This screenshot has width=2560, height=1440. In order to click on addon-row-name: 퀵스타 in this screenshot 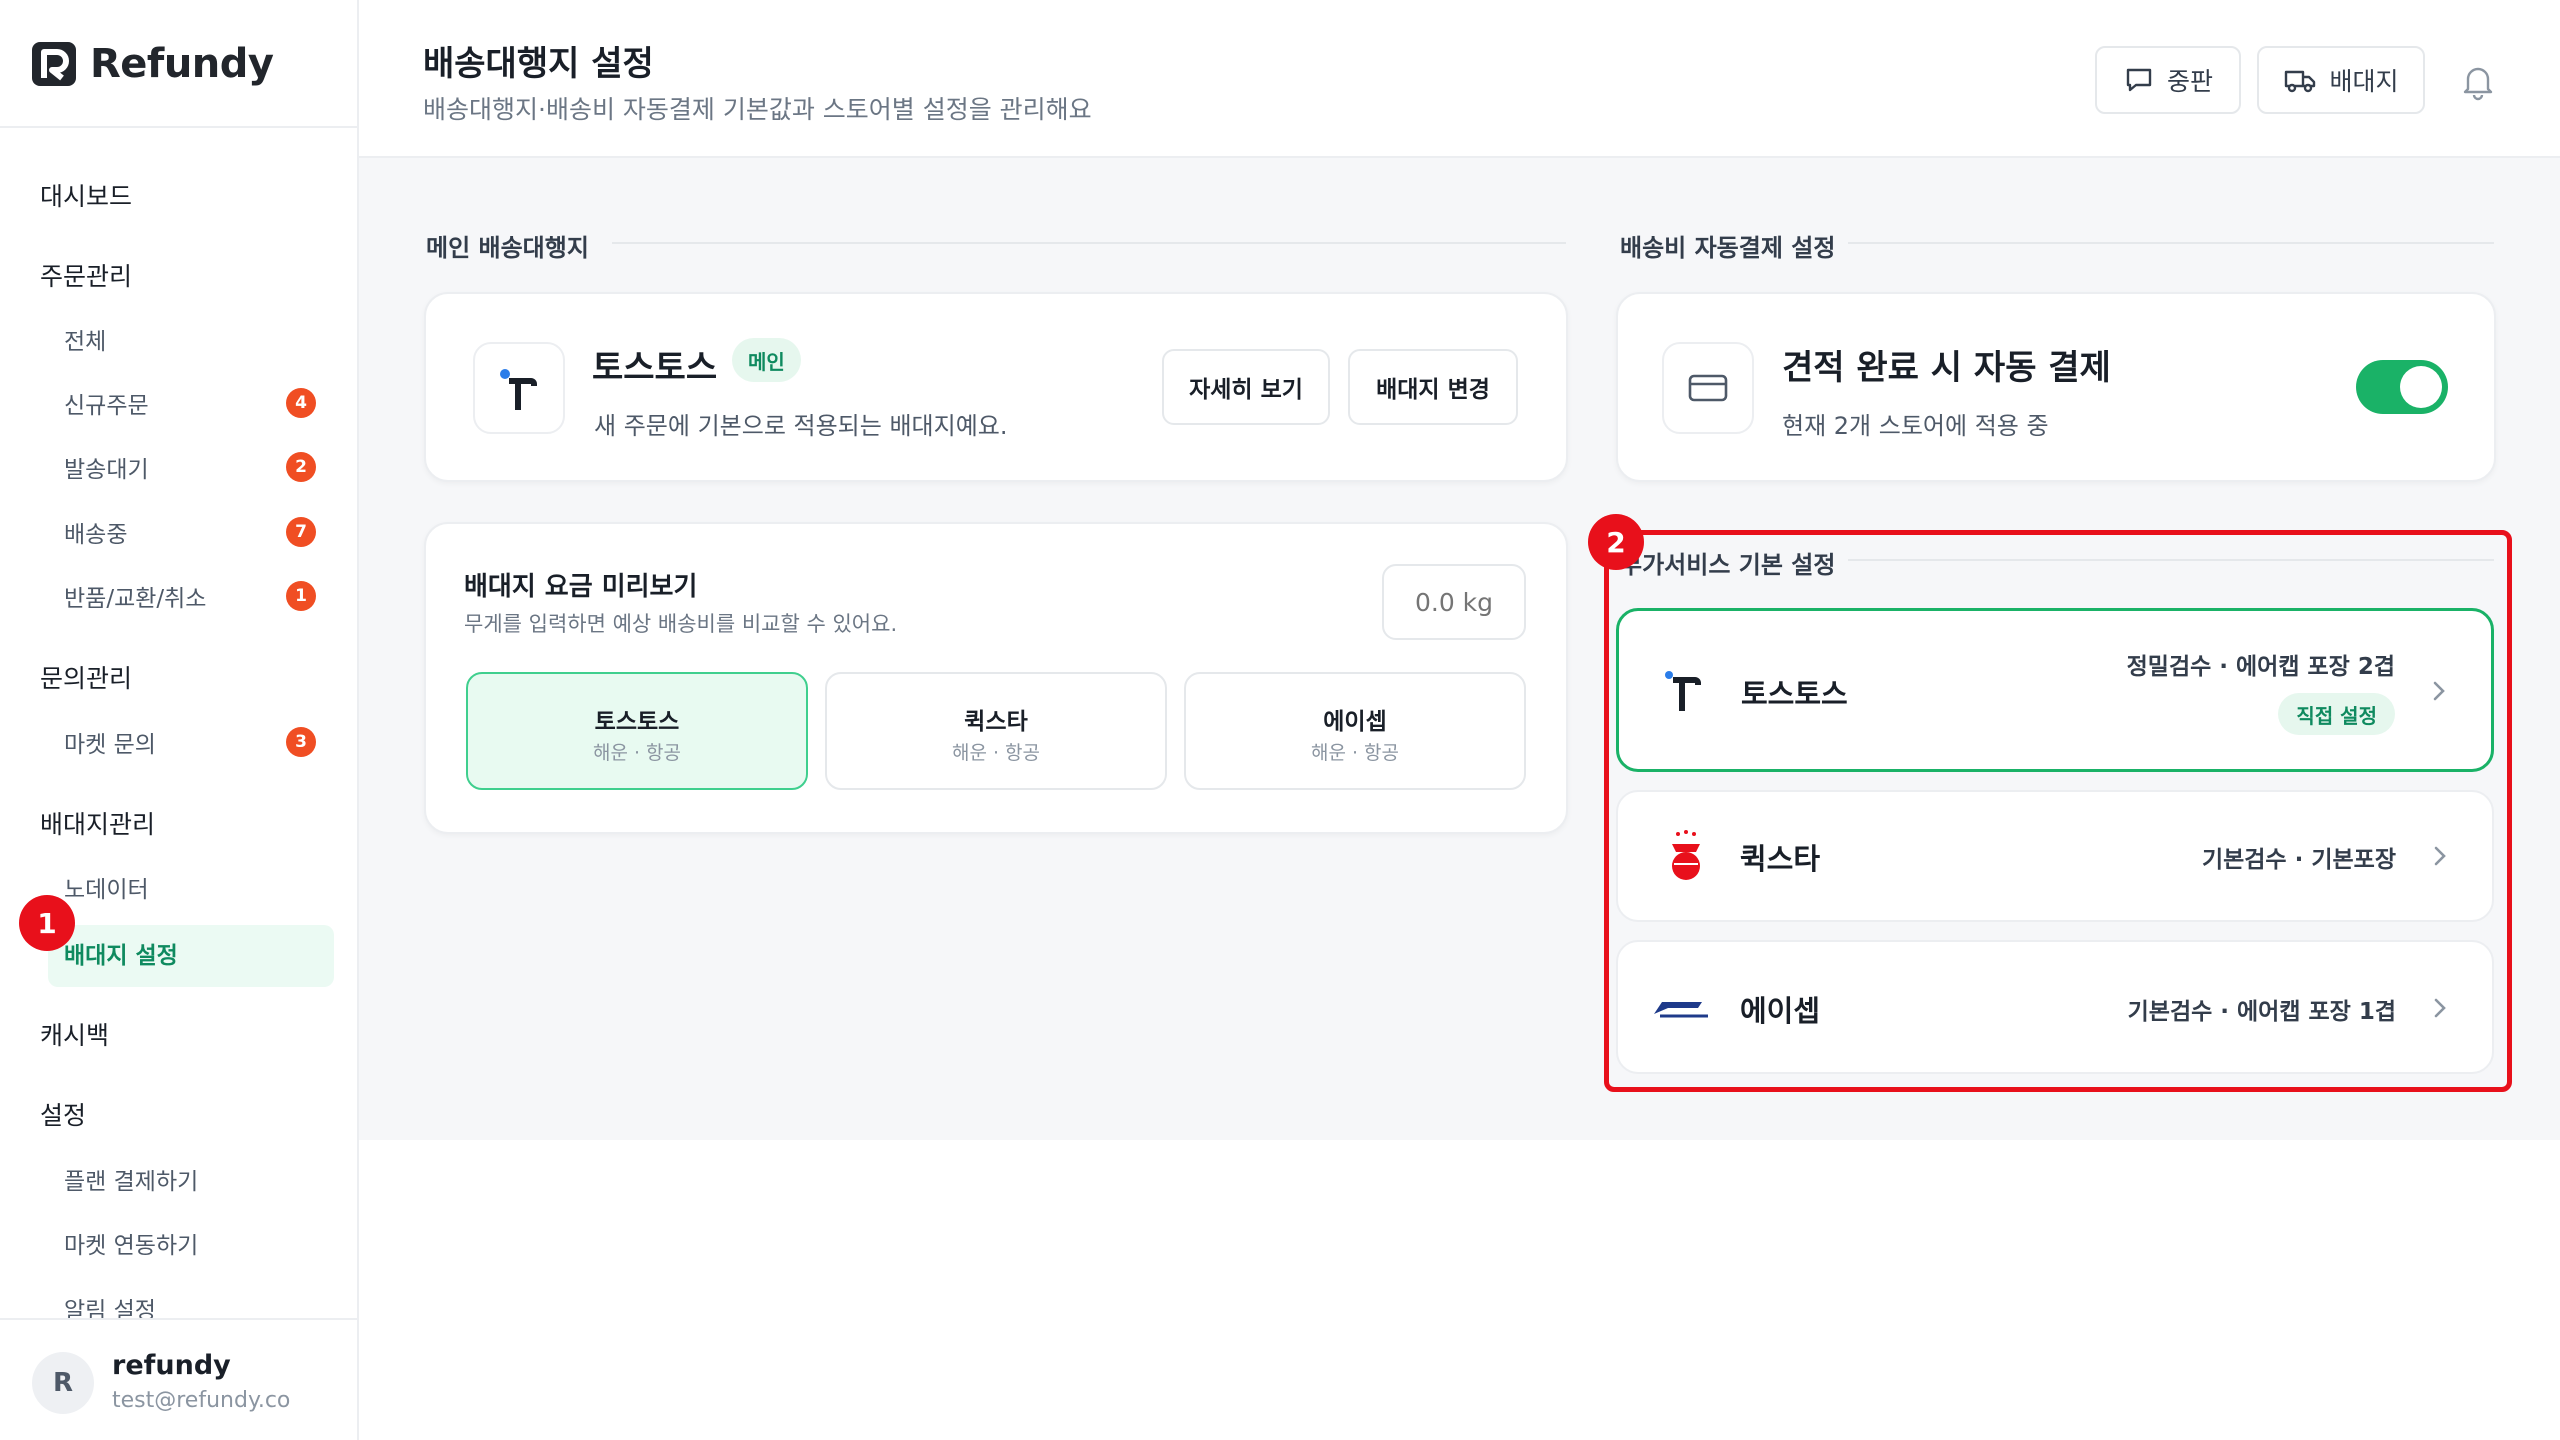, I will do `click(1780, 859)`.